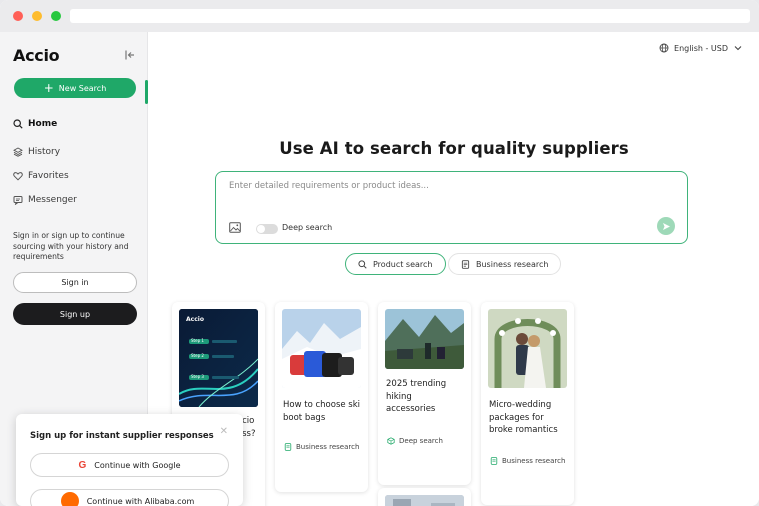  Describe the element at coordinates (48, 176) in the screenshot. I see `sidebar-item-label: Favorites` at that location.